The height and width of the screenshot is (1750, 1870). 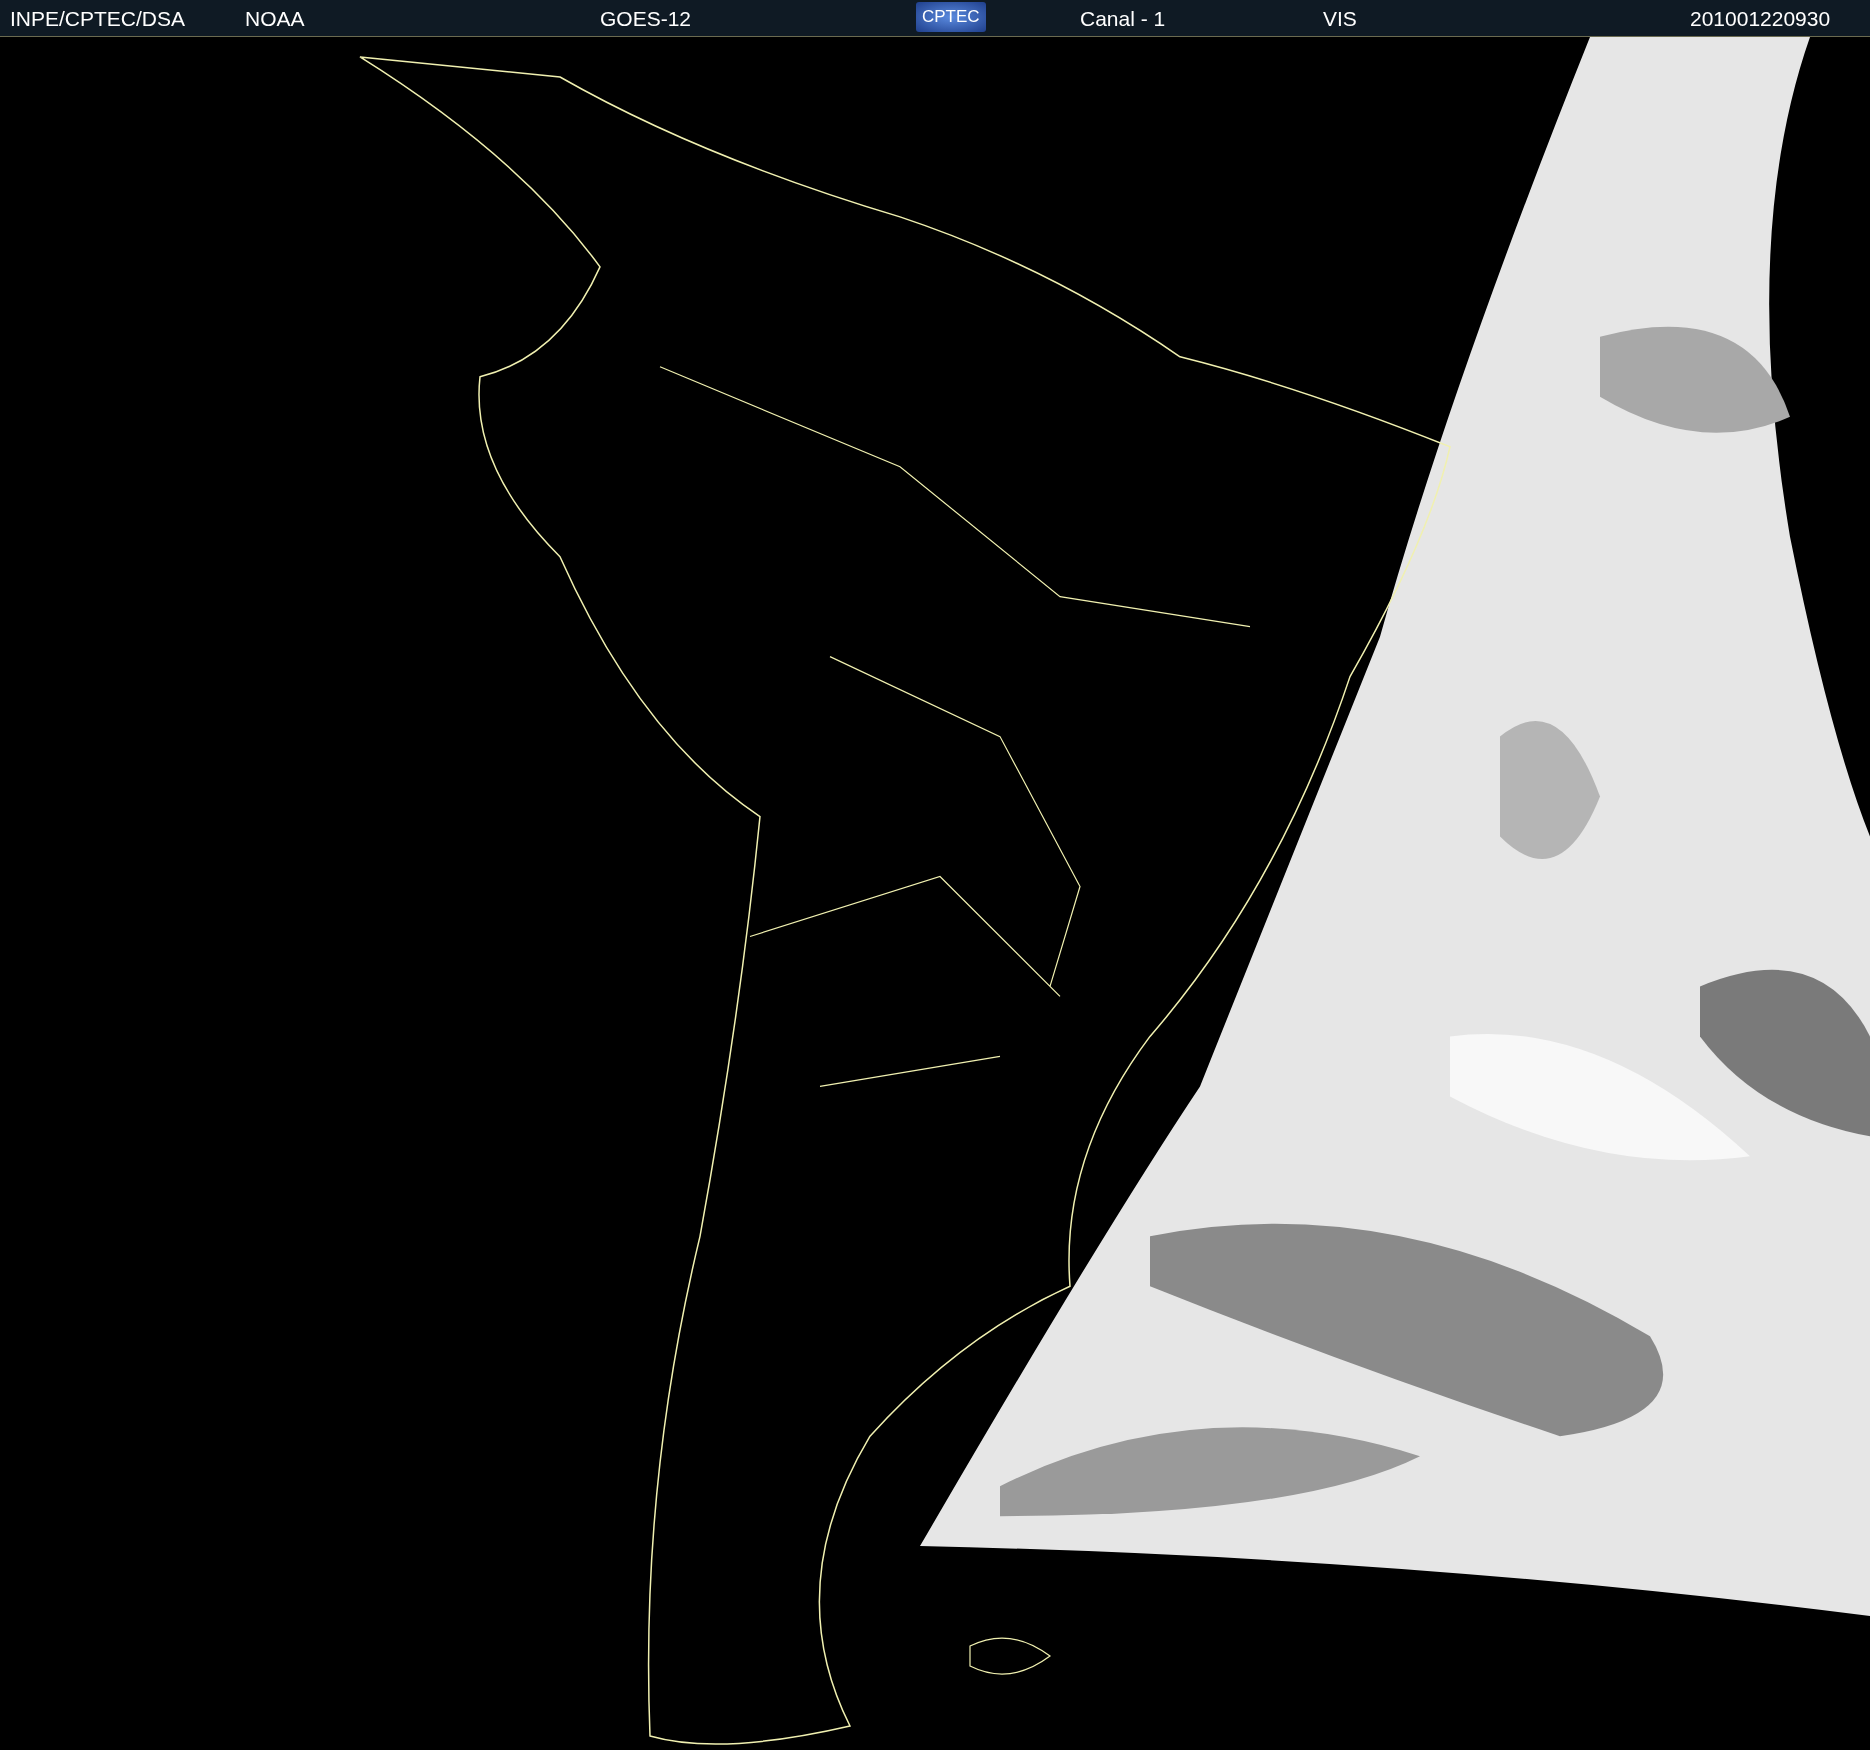 What do you see at coordinates (275, 19) in the screenshot?
I see `header-text: NOAA` at bounding box center [275, 19].